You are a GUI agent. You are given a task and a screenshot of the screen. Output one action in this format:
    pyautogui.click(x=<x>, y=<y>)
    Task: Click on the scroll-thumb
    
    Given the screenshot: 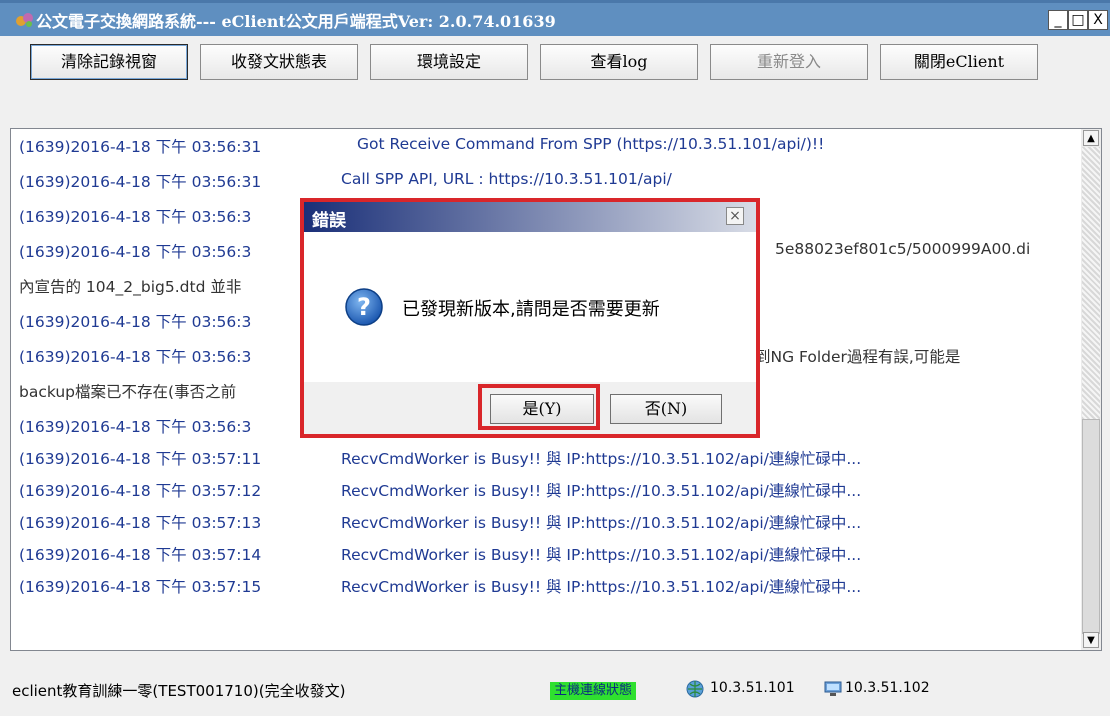 What is the action you would take?
    pyautogui.click(x=1091, y=526)
    